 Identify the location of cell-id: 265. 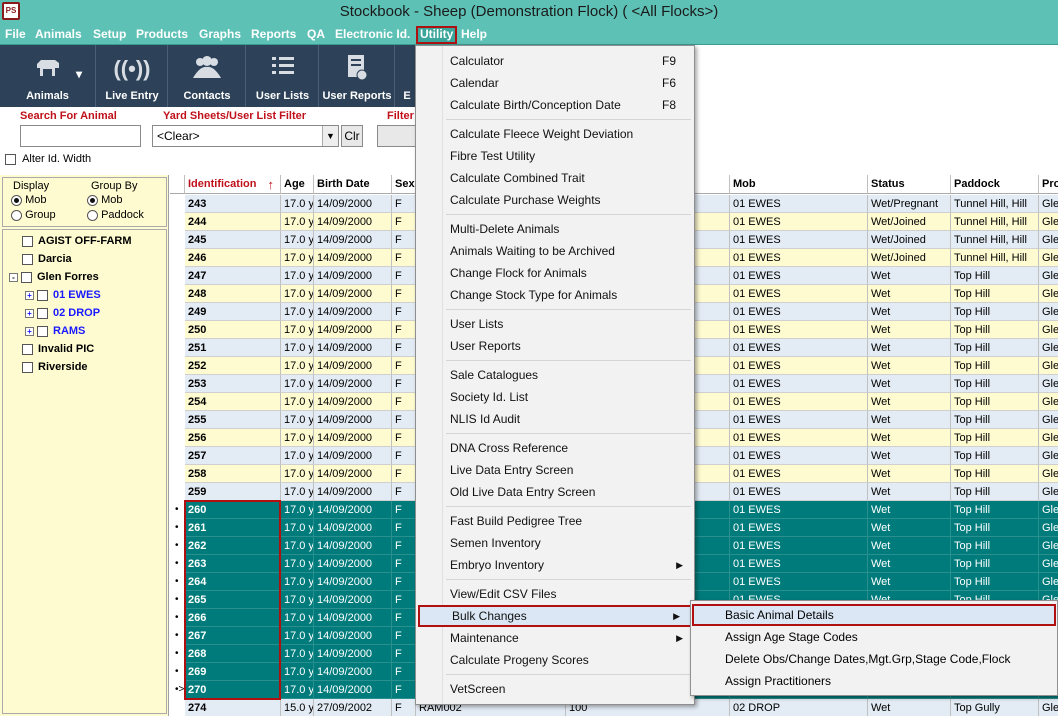
(233, 600).